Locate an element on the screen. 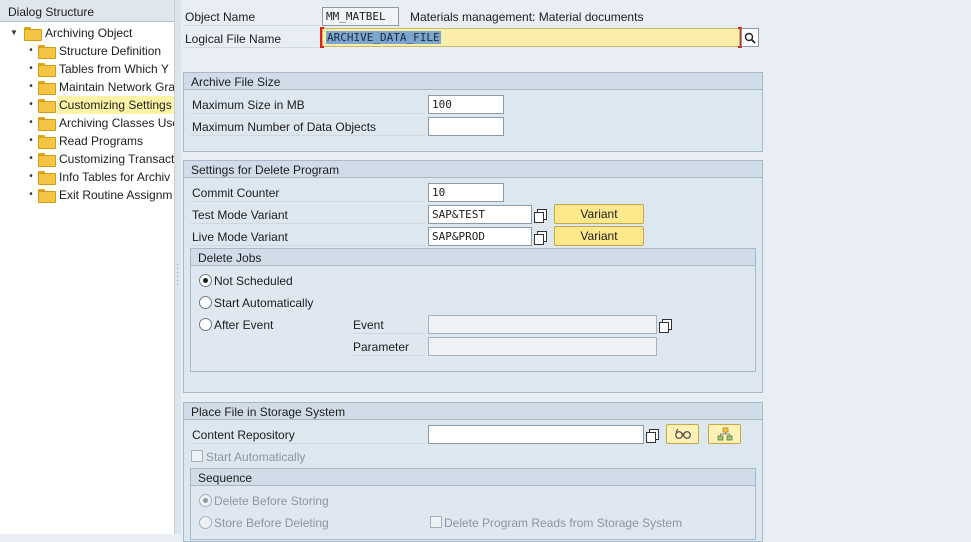  tree-label: Structure Definition is located at coordinates (110, 51).